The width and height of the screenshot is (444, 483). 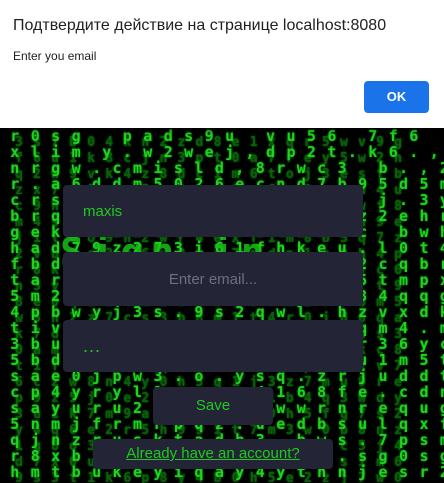 What do you see at coordinates (55, 56) in the screenshot?
I see `alert-message: Enter you email` at bounding box center [55, 56].